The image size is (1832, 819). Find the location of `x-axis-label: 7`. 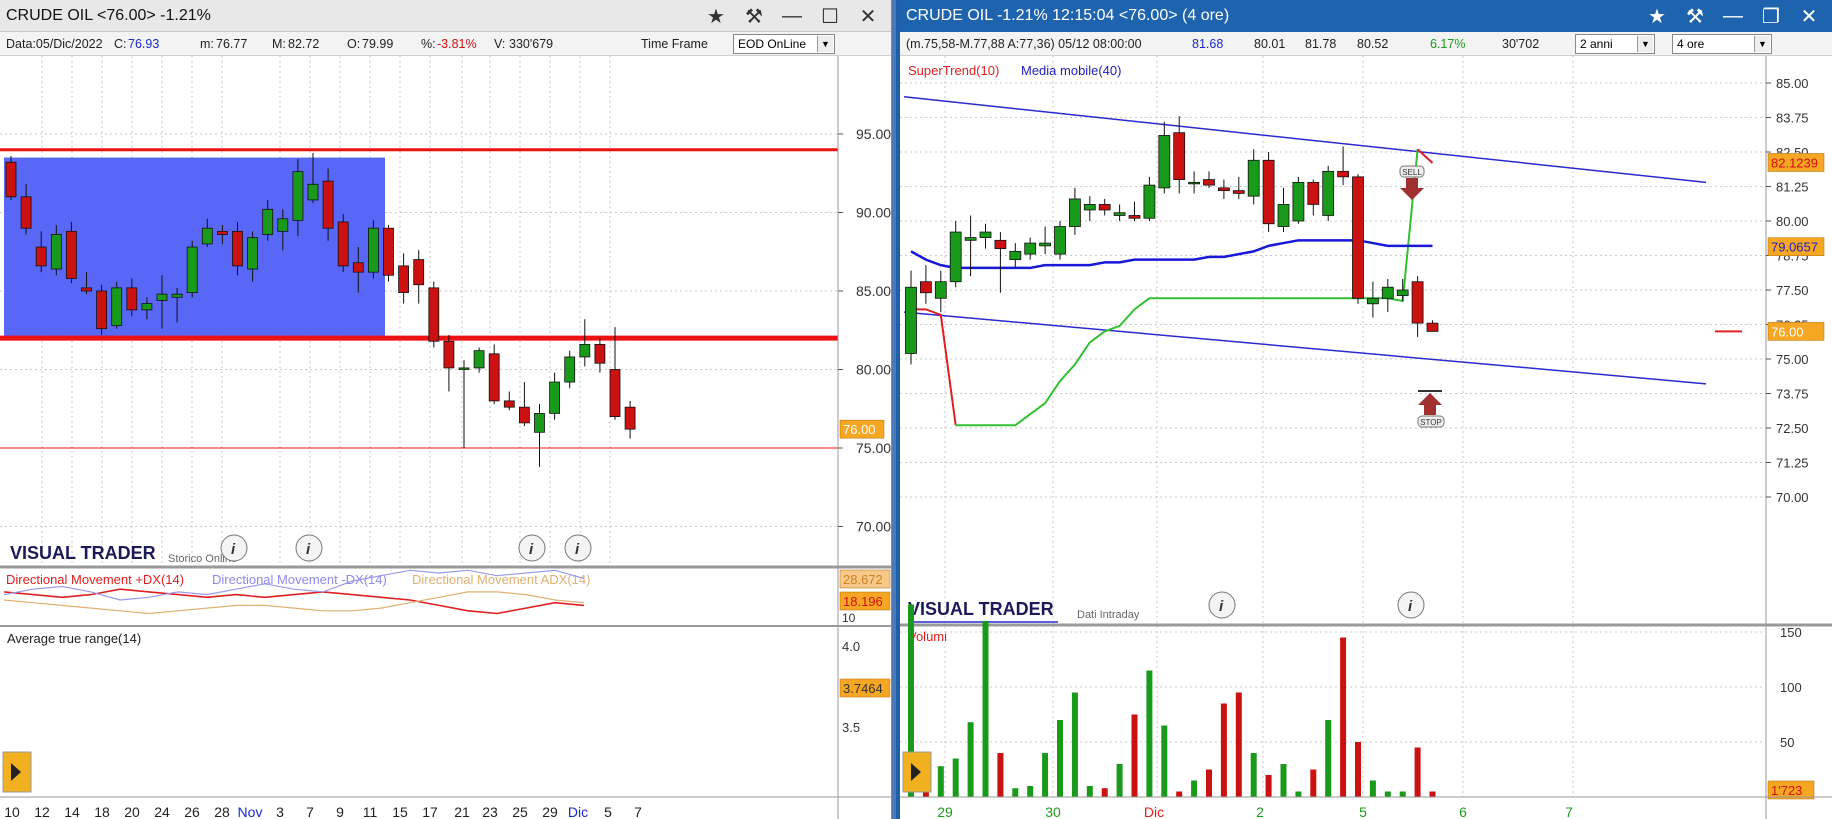

x-axis-label: 7 is located at coordinates (310, 811).